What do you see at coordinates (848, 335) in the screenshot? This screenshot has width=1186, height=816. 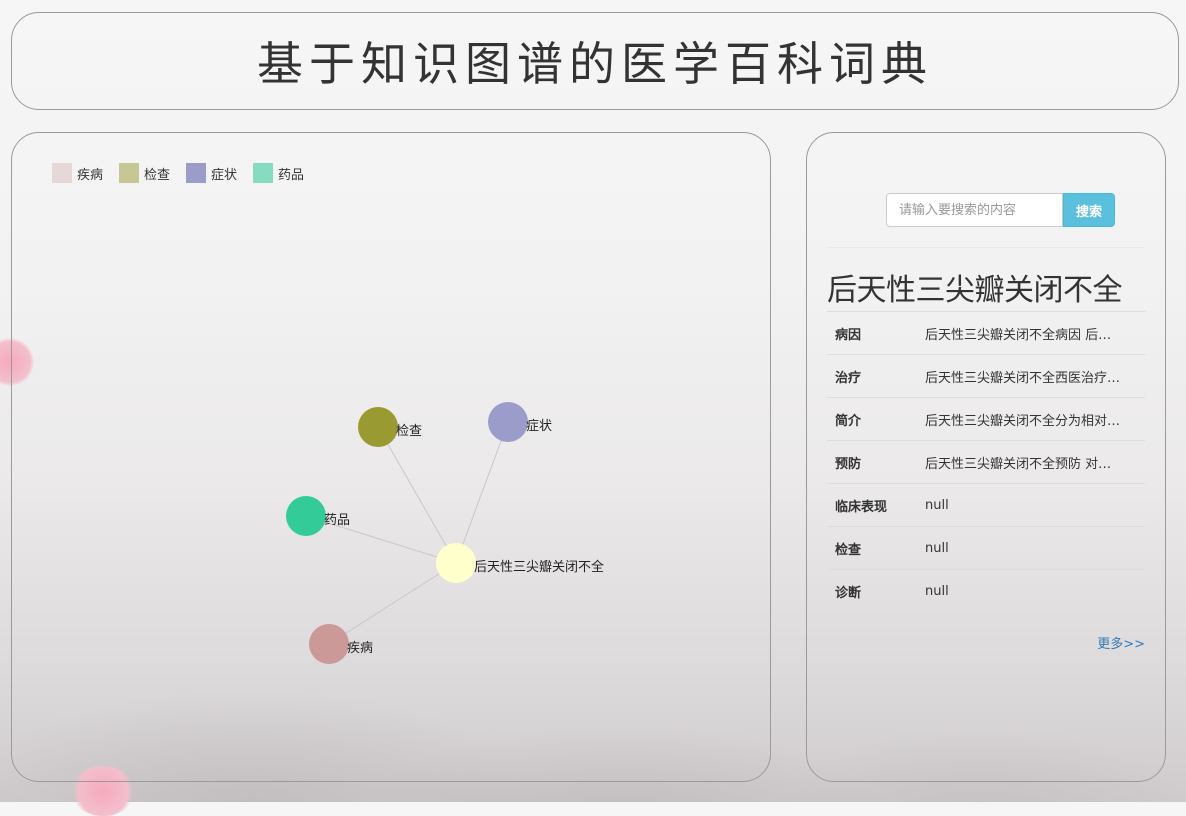 I see `info-key: 病因` at bounding box center [848, 335].